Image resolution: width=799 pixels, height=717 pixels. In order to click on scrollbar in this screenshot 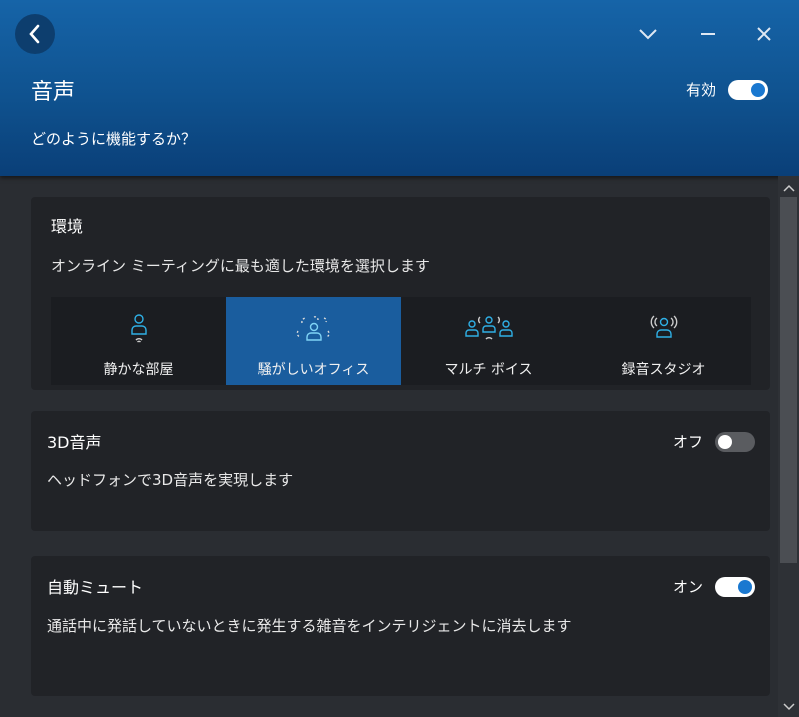, I will do `click(788, 446)`.